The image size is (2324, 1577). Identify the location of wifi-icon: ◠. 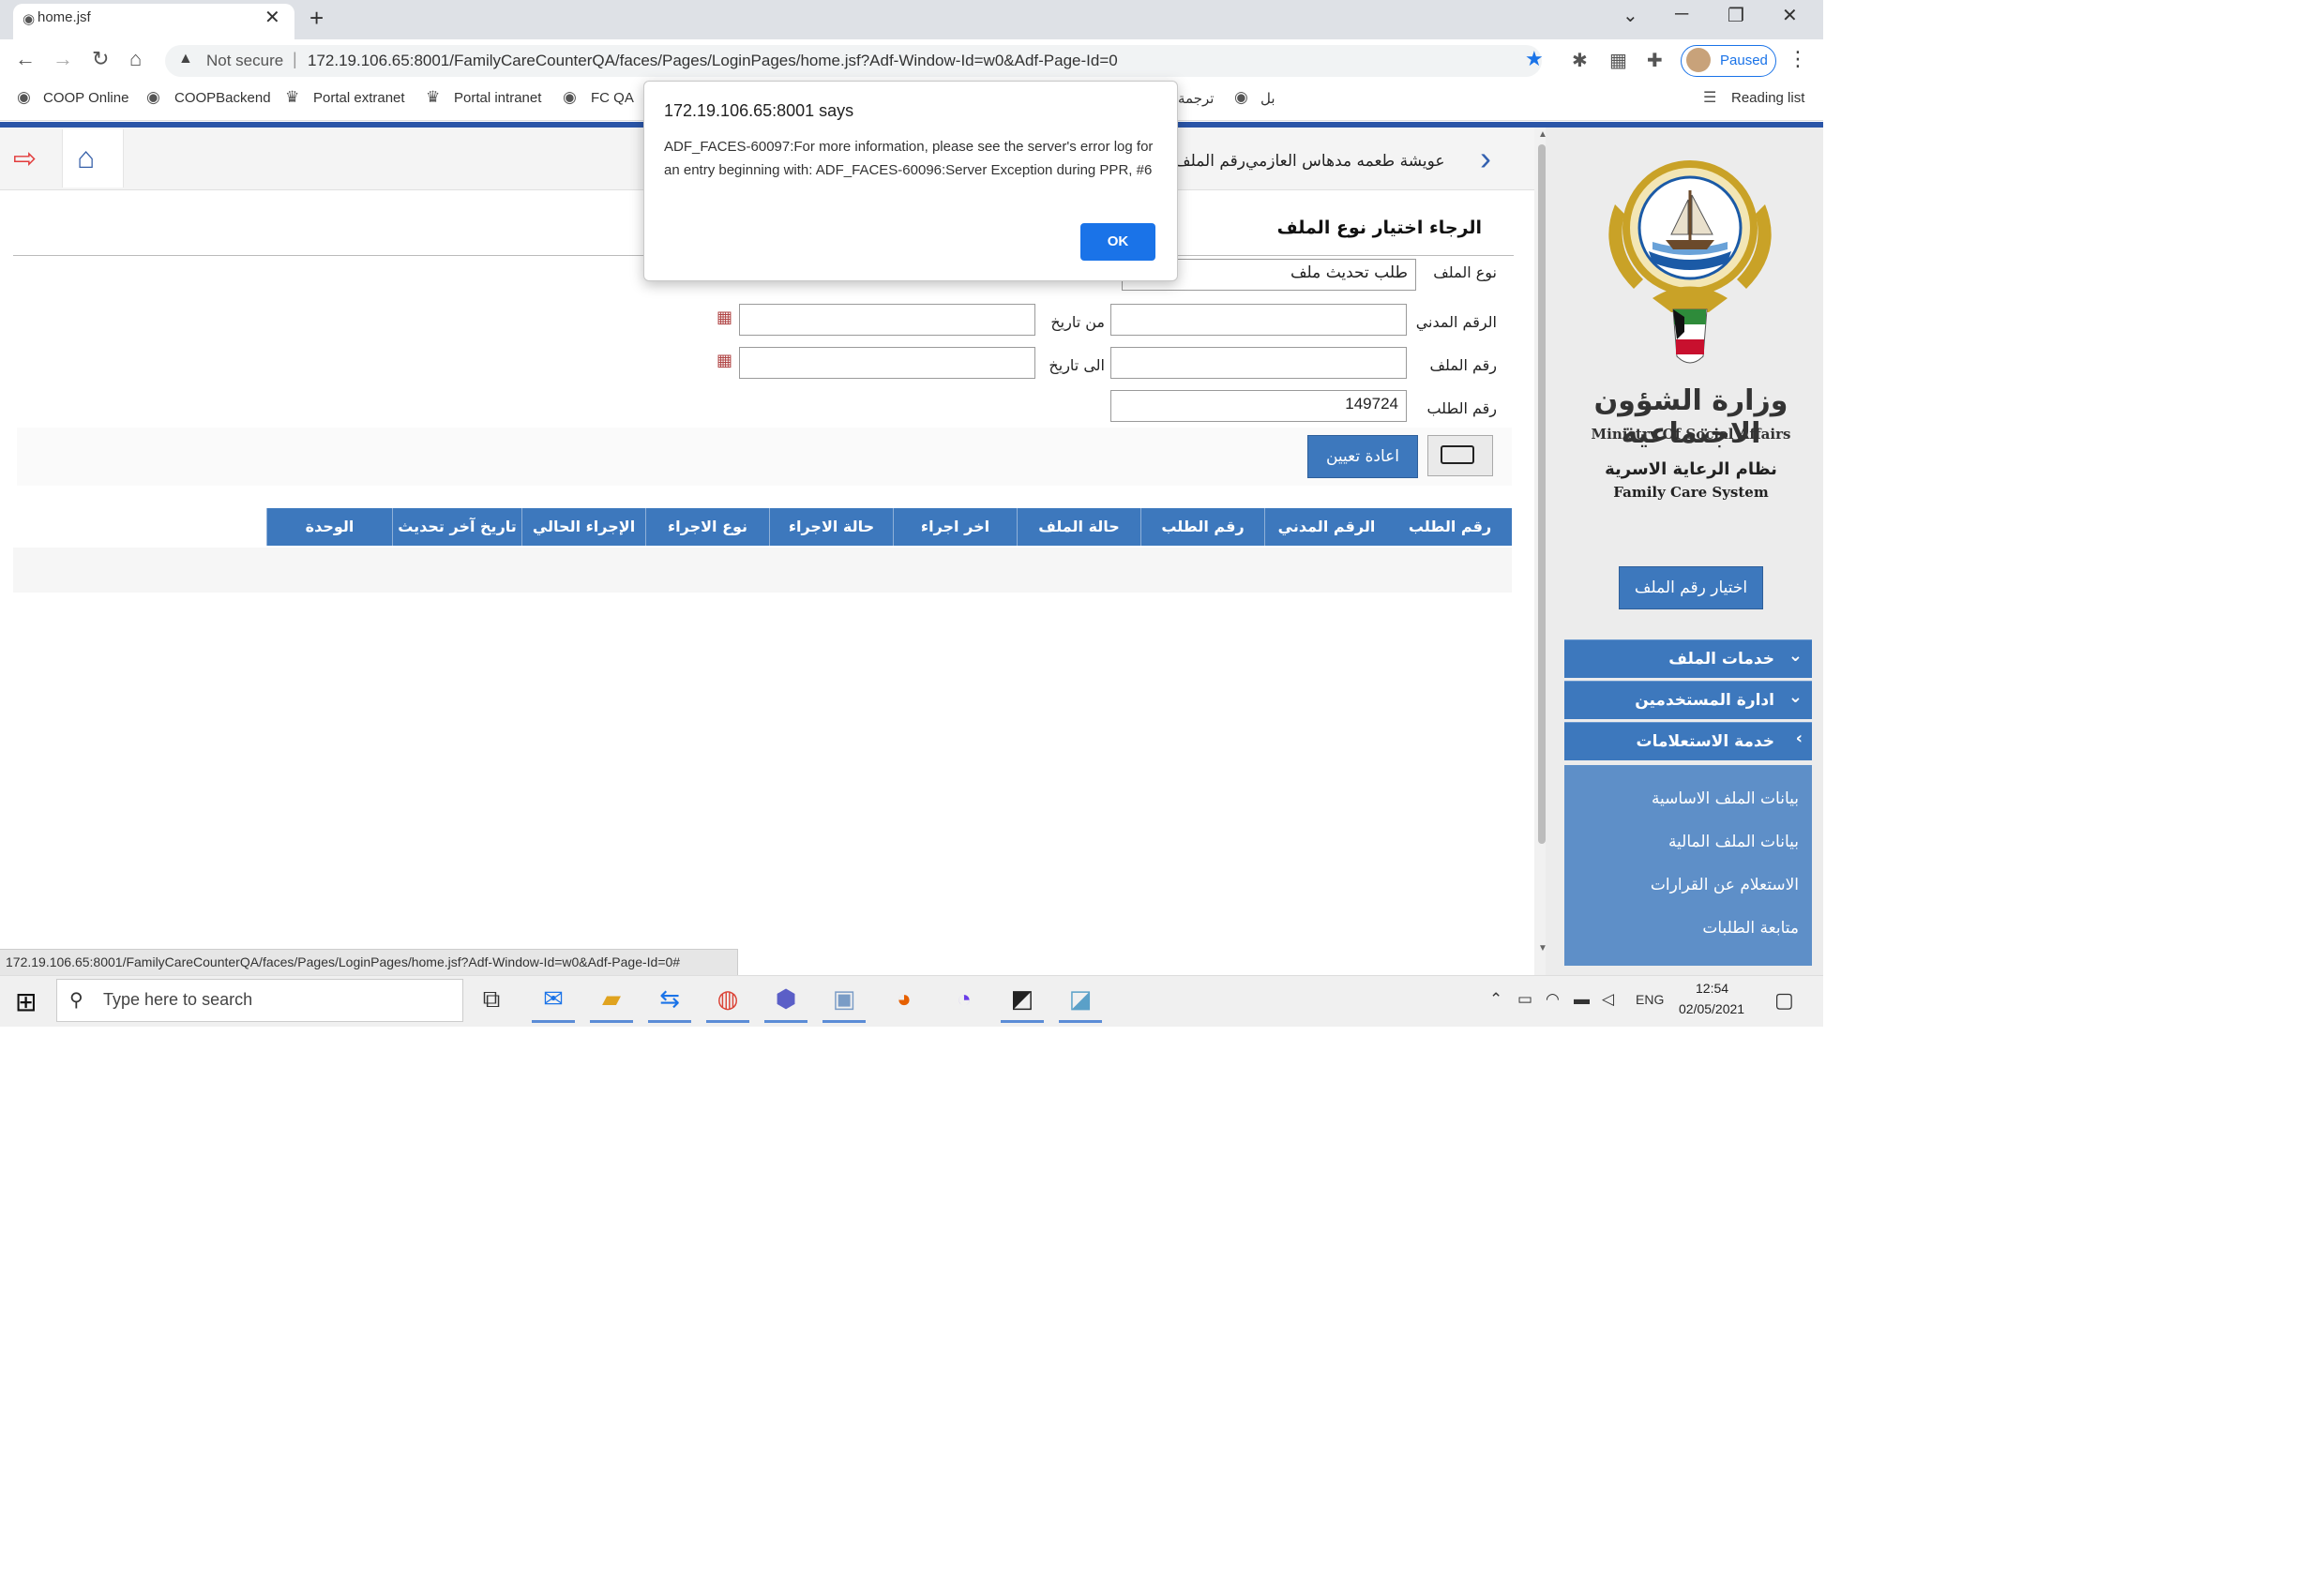
(1553, 999).